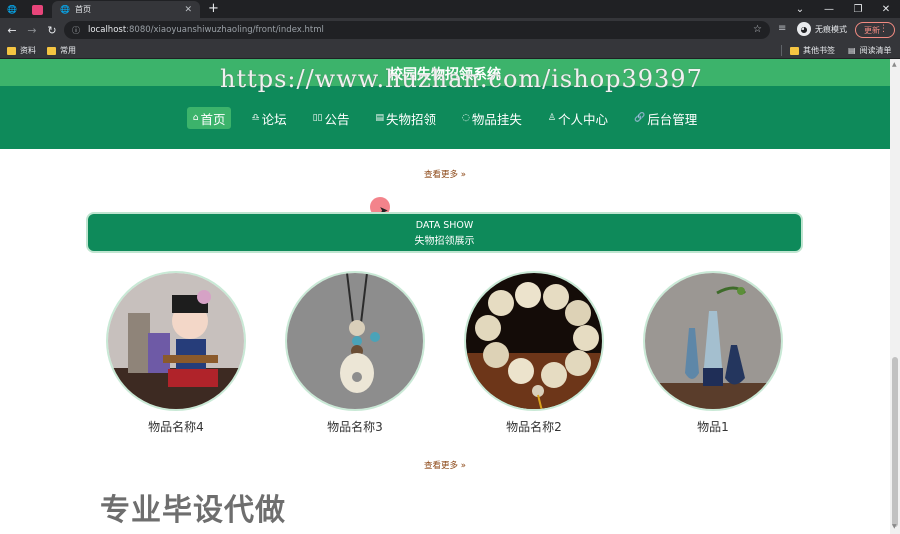 Image resolution: width=900 pixels, height=534 pixels. I want to click on scroll-thumb, so click(895, 442).